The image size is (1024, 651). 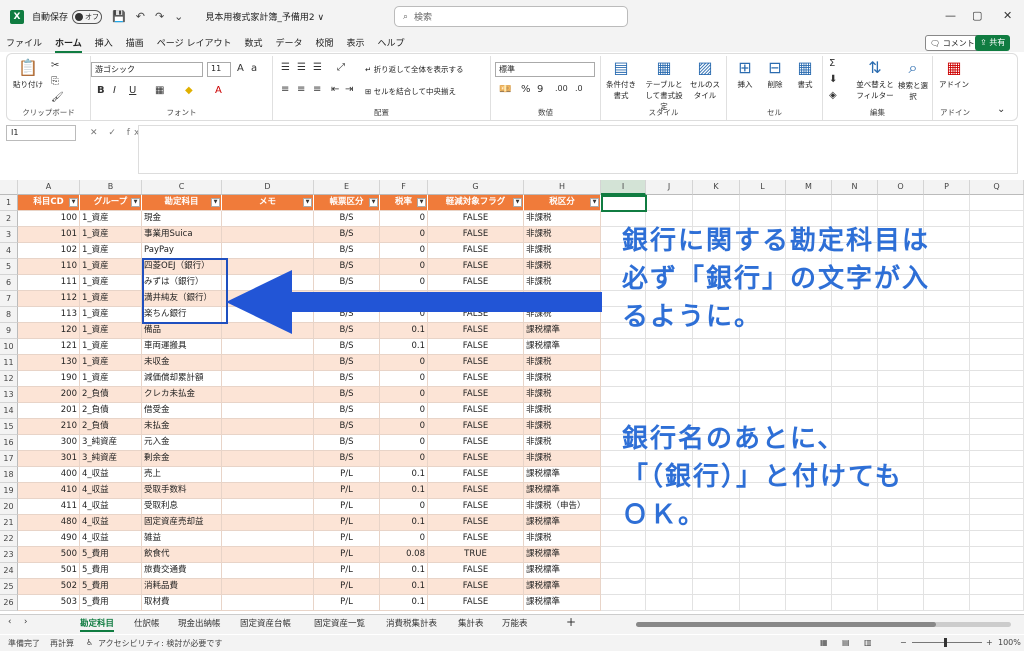 I want to click on table-cell: 490, so click(x=49, y=539).